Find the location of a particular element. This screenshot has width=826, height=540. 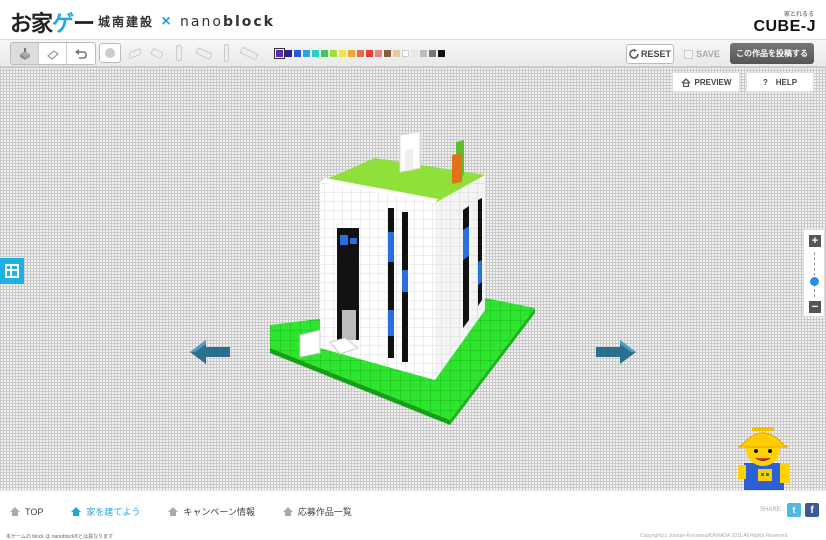

footnote: 本ゲームの block は nanoblock®とは異なります is located at coordinates (60, 537).